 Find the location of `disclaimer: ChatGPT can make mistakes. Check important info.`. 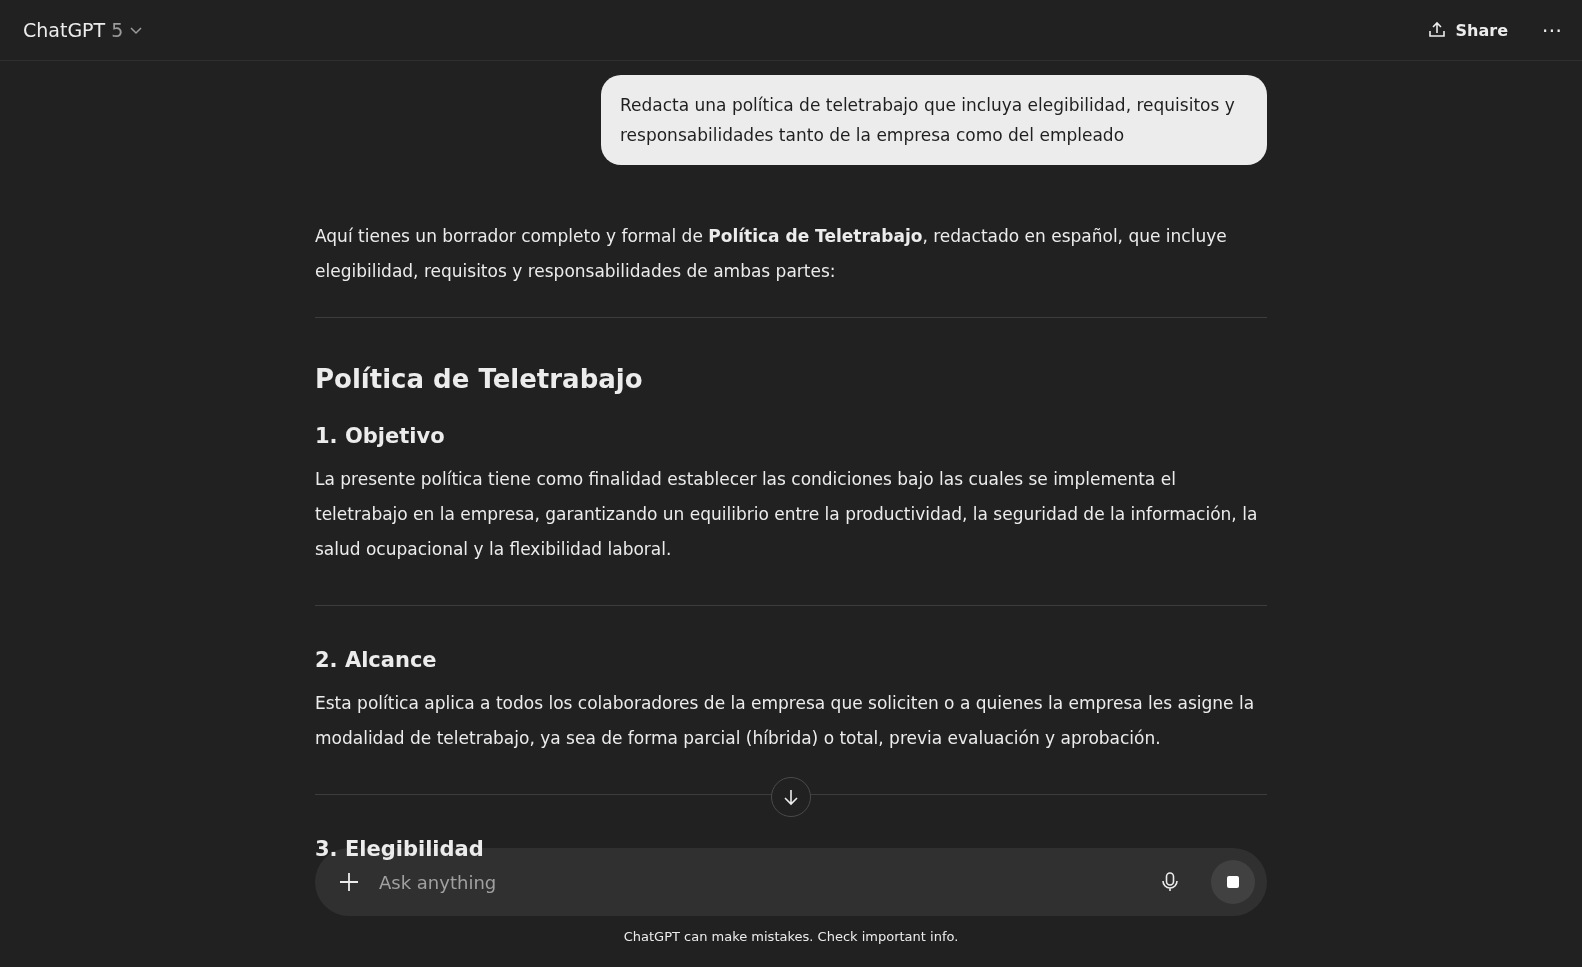

disclaimer: ChatGPT can make mistakes. Check important info. is located at coordinates (791, 936).